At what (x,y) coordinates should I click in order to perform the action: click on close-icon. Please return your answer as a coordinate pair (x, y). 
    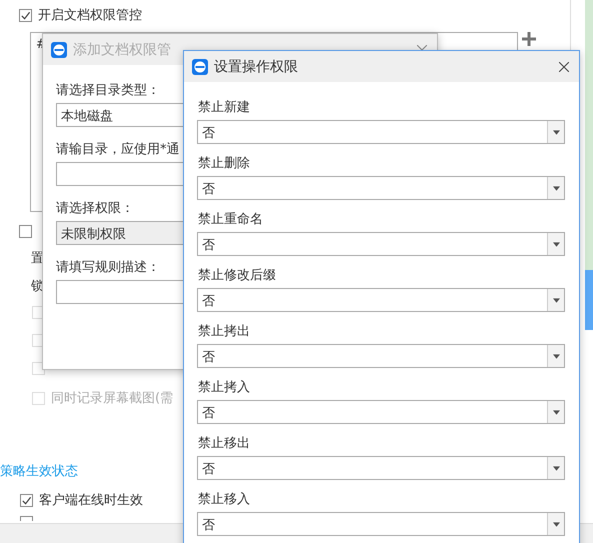
    Looking at the image, I should click on (564, 67).